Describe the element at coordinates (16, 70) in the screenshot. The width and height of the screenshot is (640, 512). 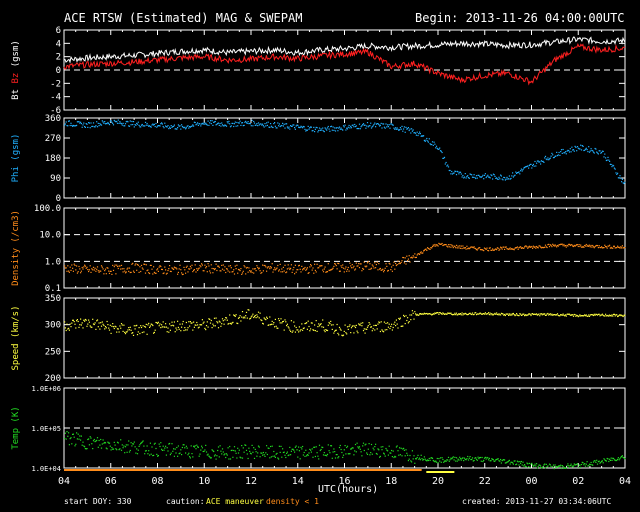
I see `y-axis-label: Bt Bz (gsm)` at that location.